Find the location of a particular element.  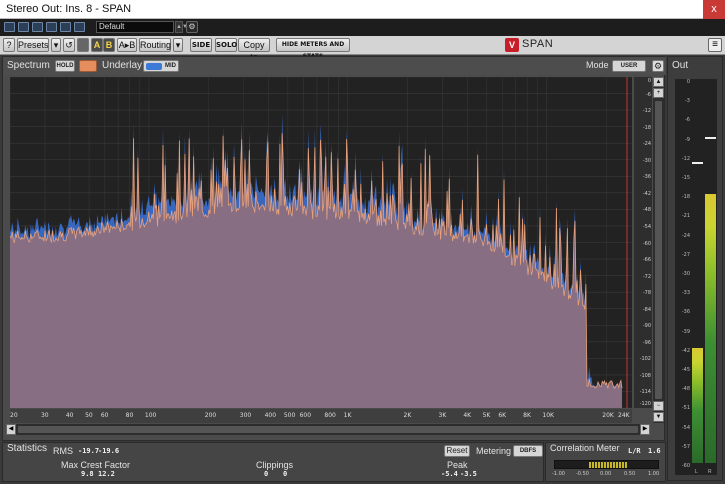

hold-color-swatch is located at coordinates (88, 66).